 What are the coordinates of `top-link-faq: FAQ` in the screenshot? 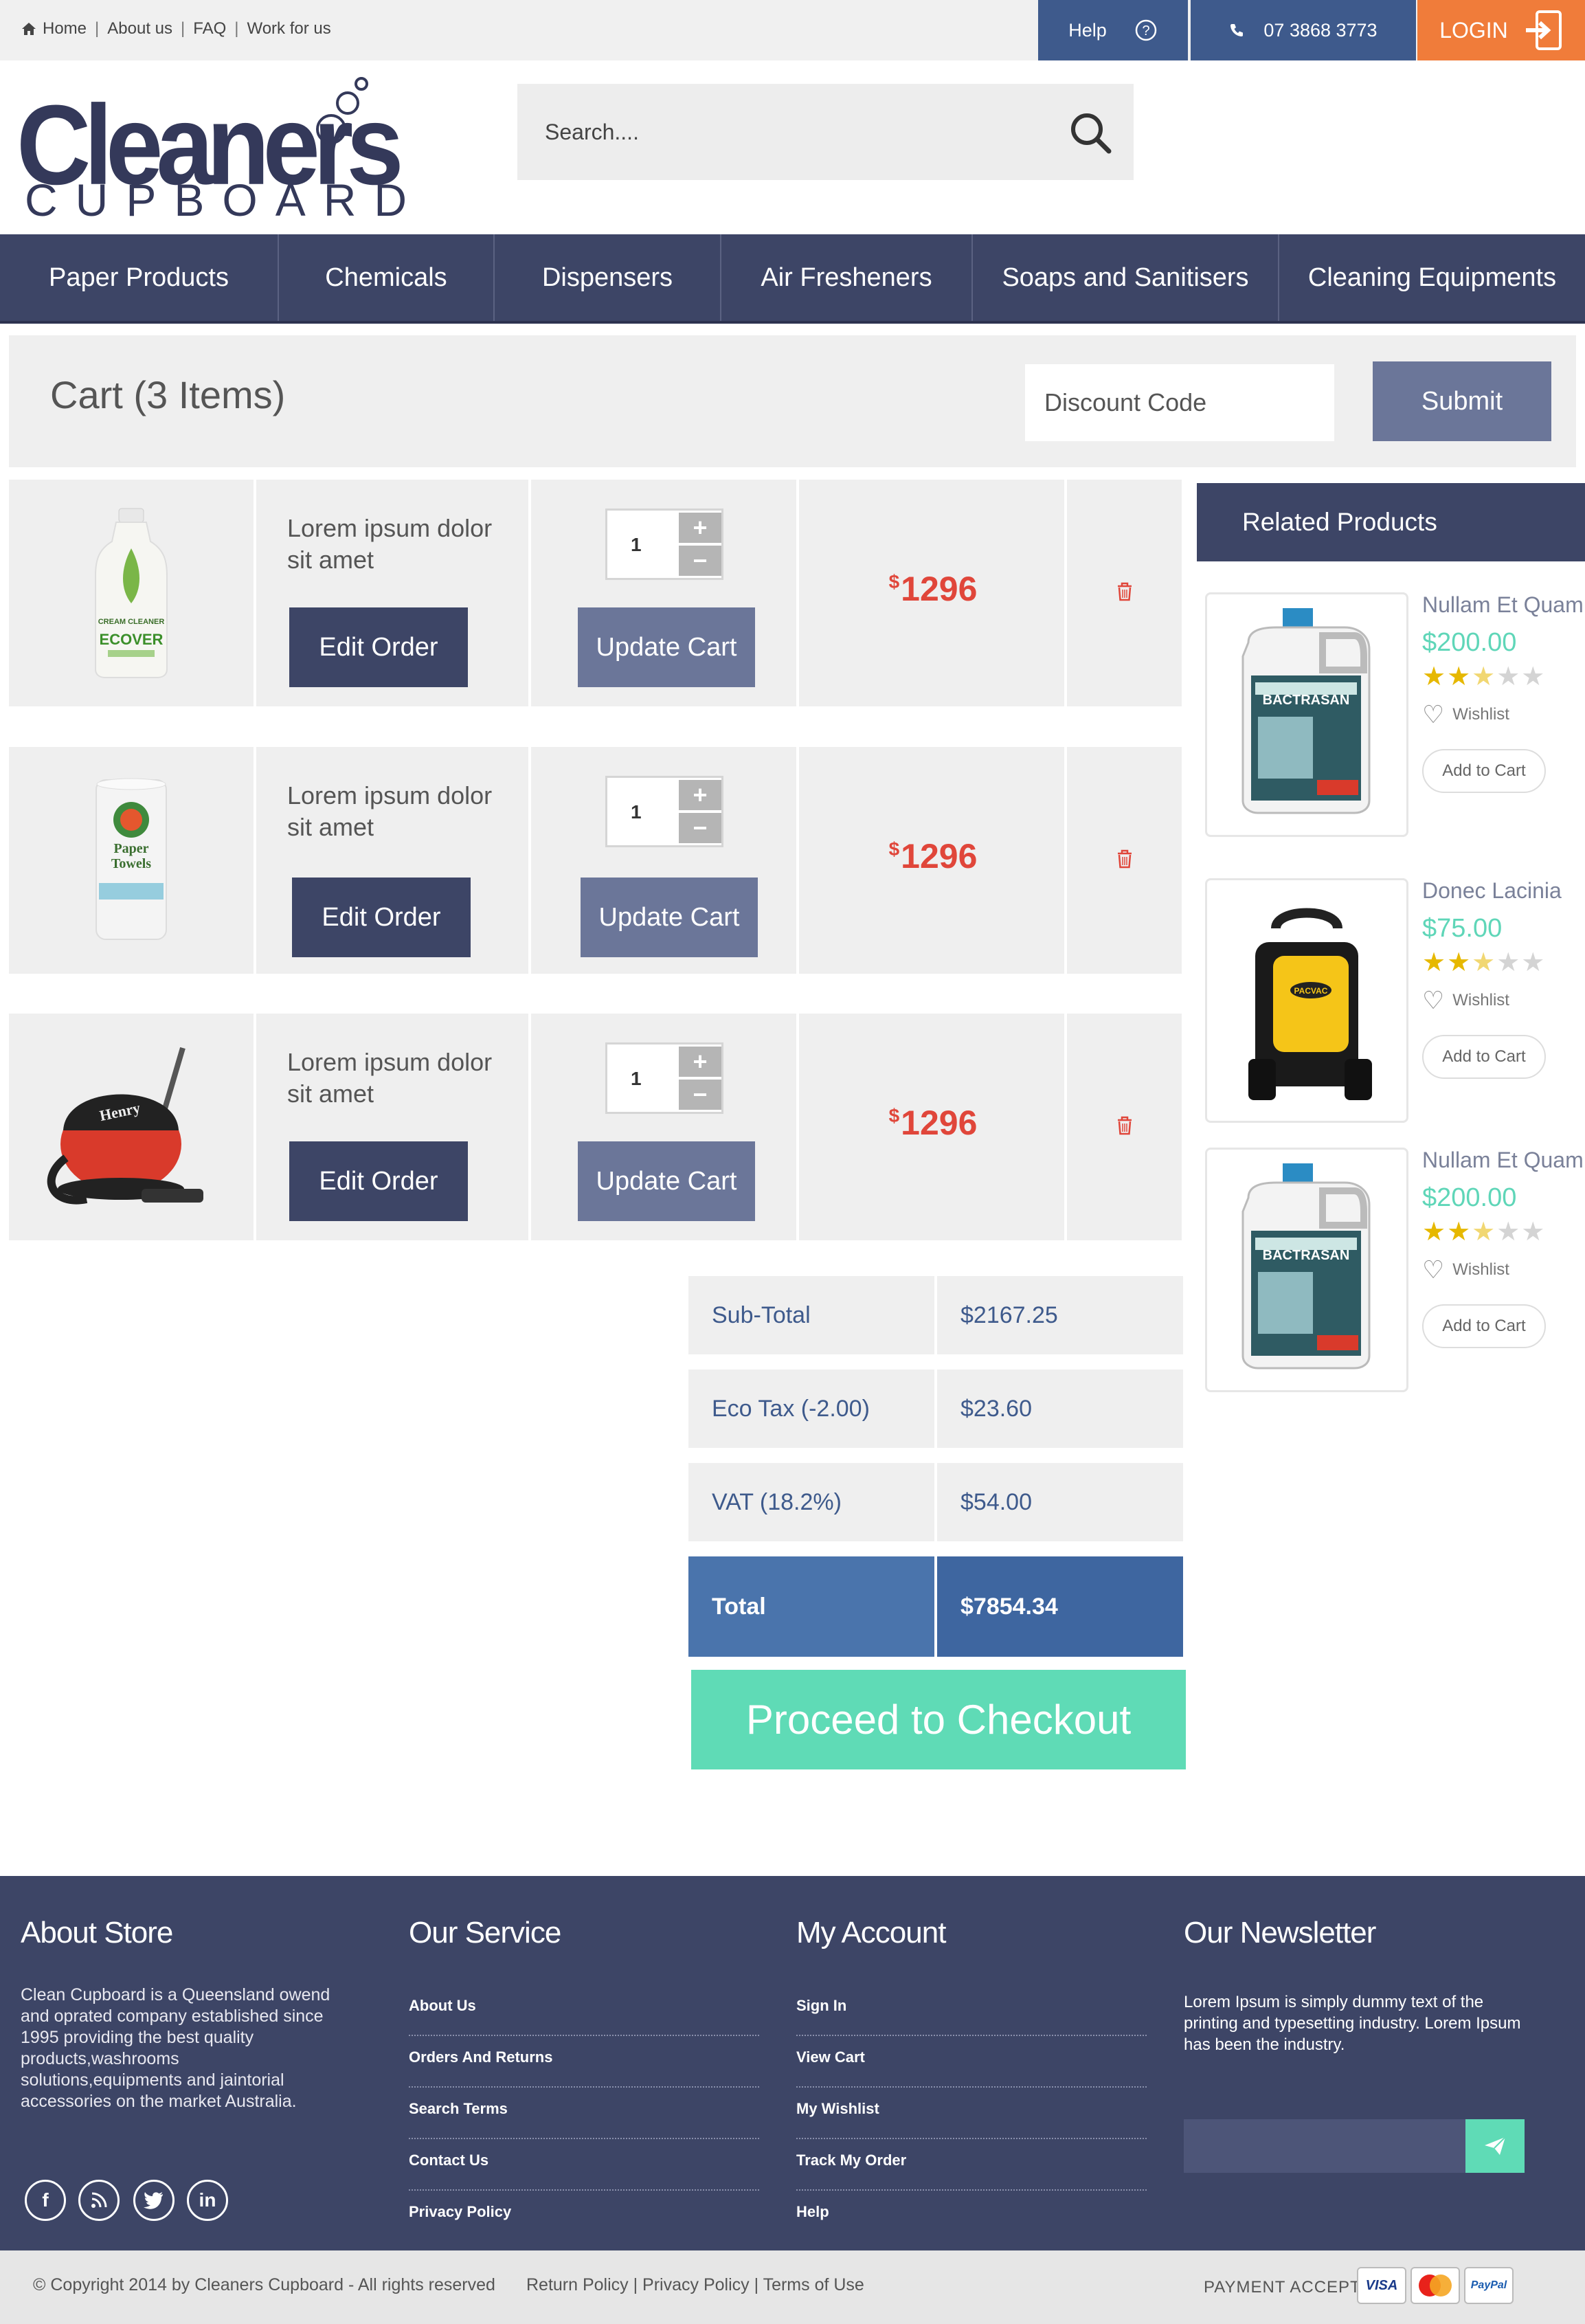 It's located at (209, 28).